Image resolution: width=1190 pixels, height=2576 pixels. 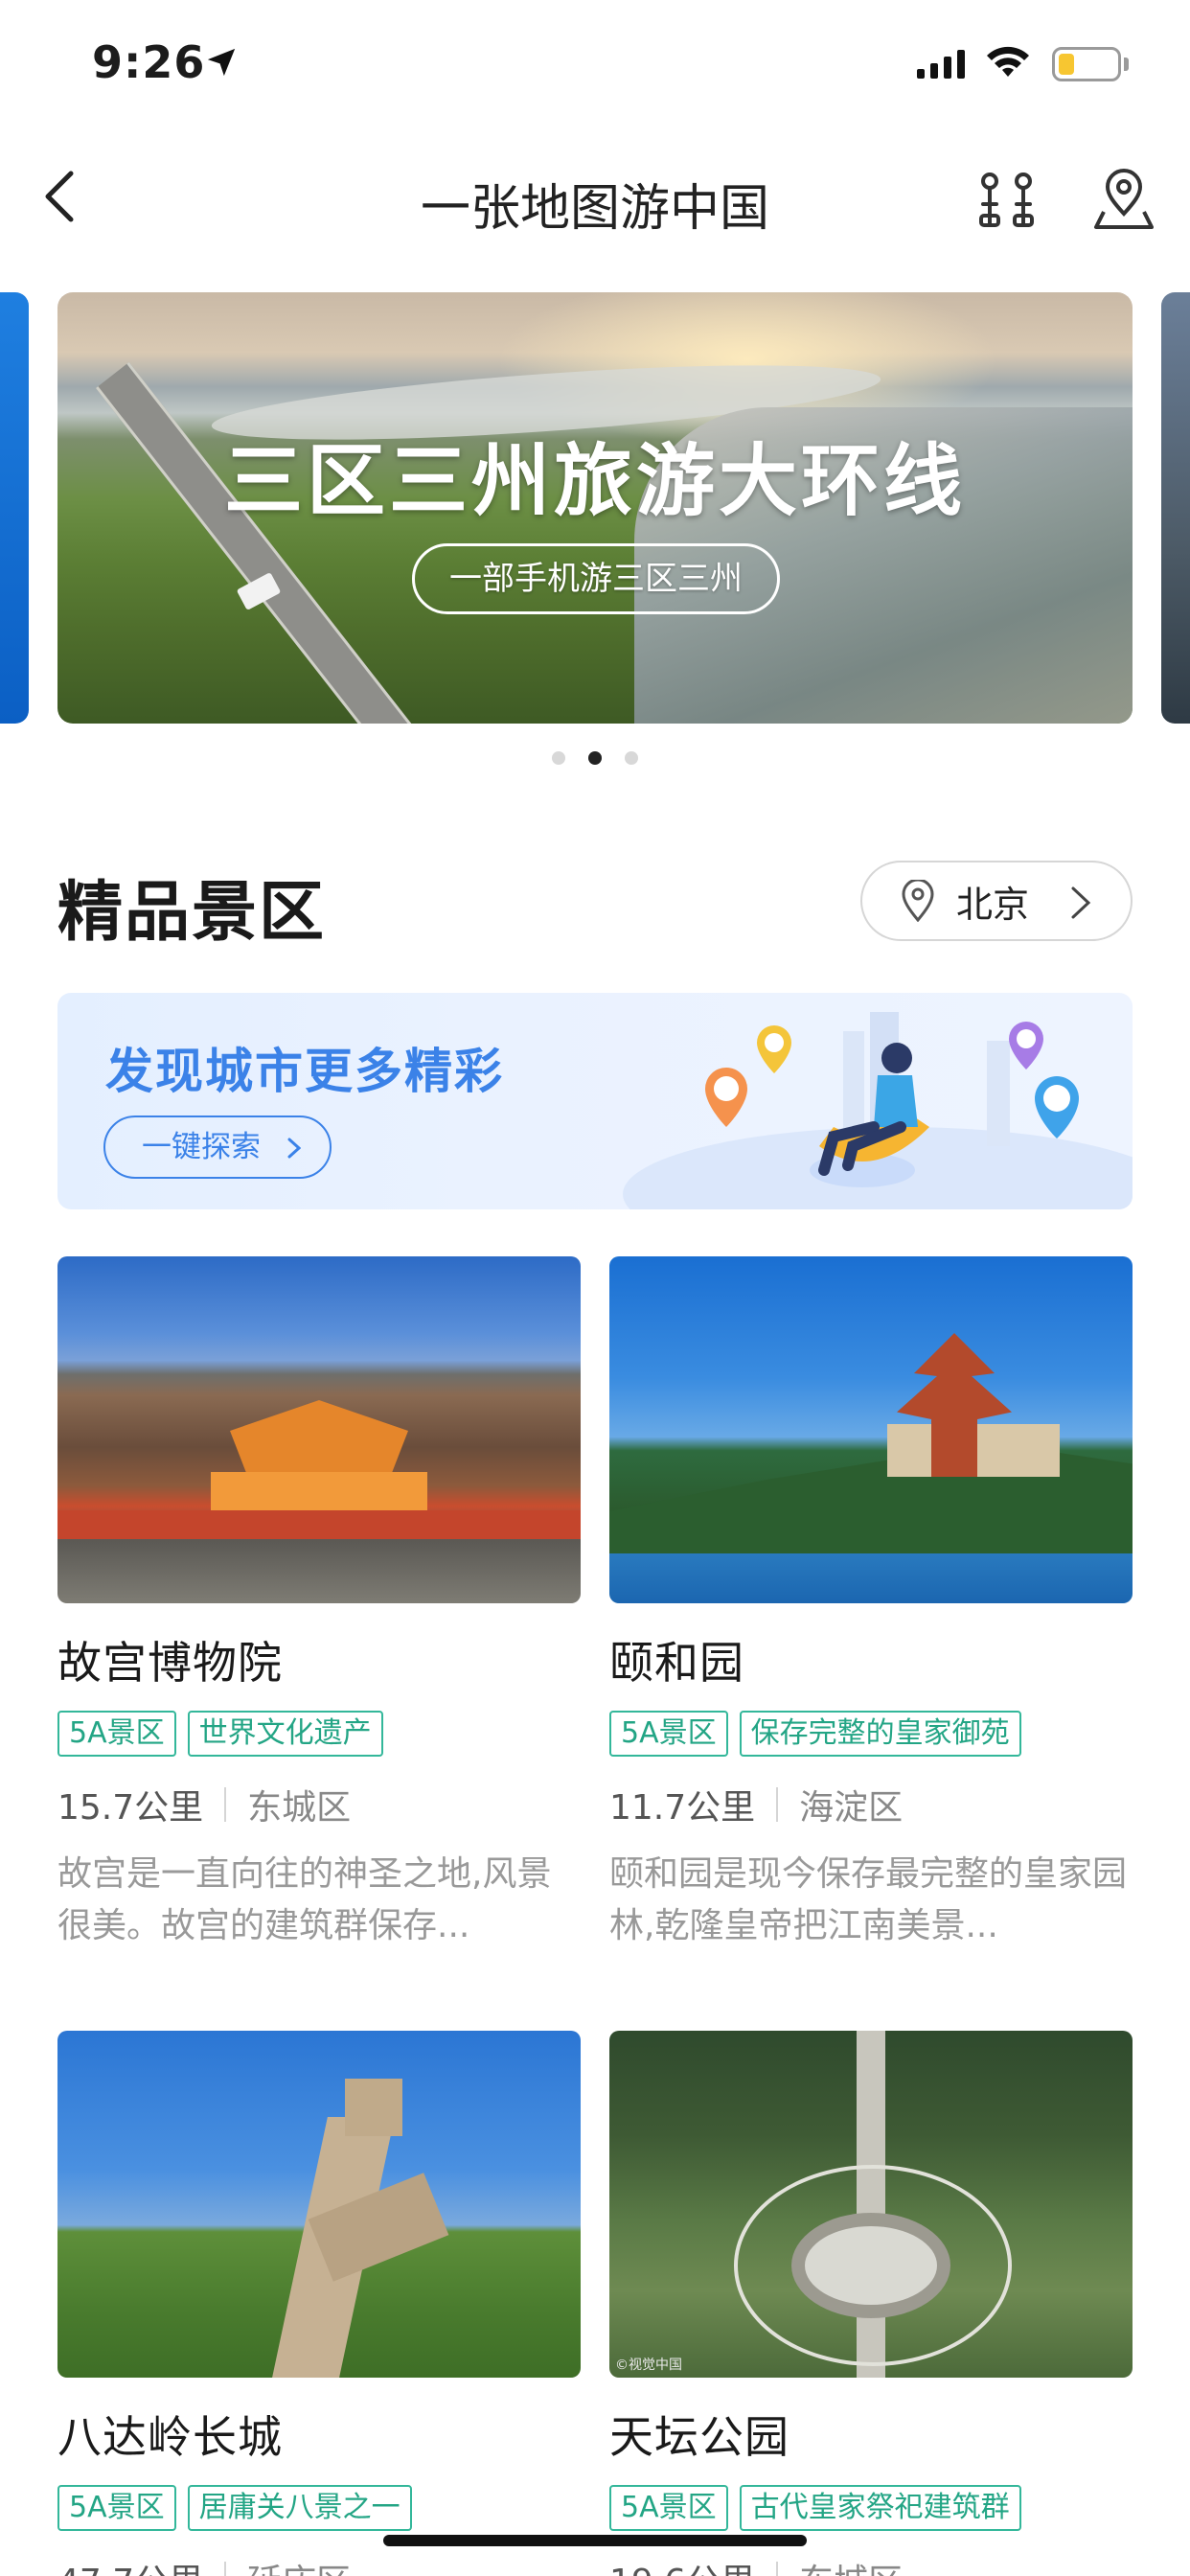 I want to click on promo-title: 发现城市更多精彩, so click(x=304, y=1071).